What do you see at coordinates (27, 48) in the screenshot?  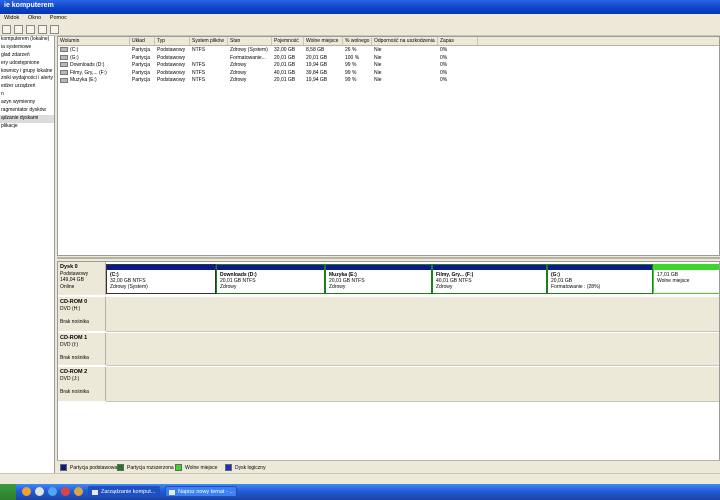 I see `tree-item: ia systemowe` at bounding box center [27, 48].